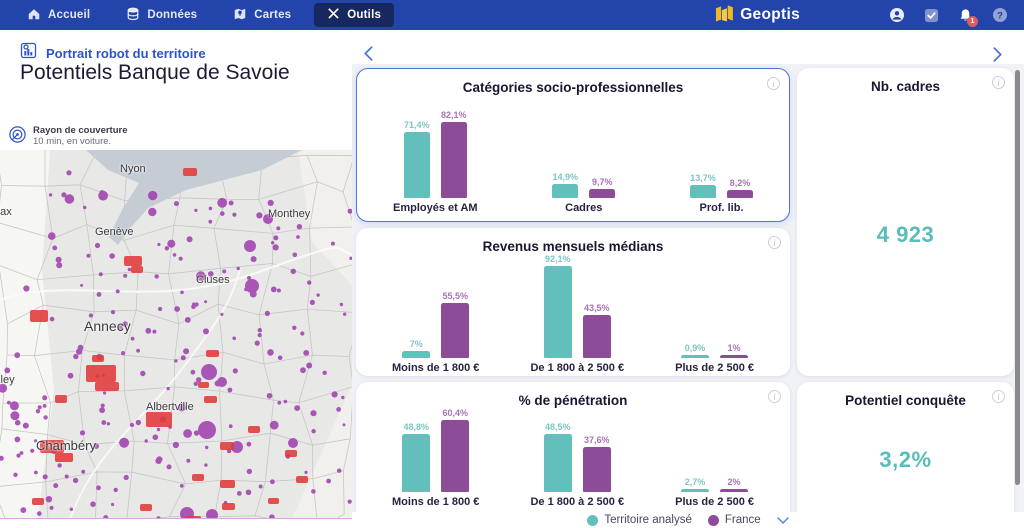 This screenshot has width=1024, height=528. I want to click on navbar-right: Geoptis 1 ?, so click(861, 15).